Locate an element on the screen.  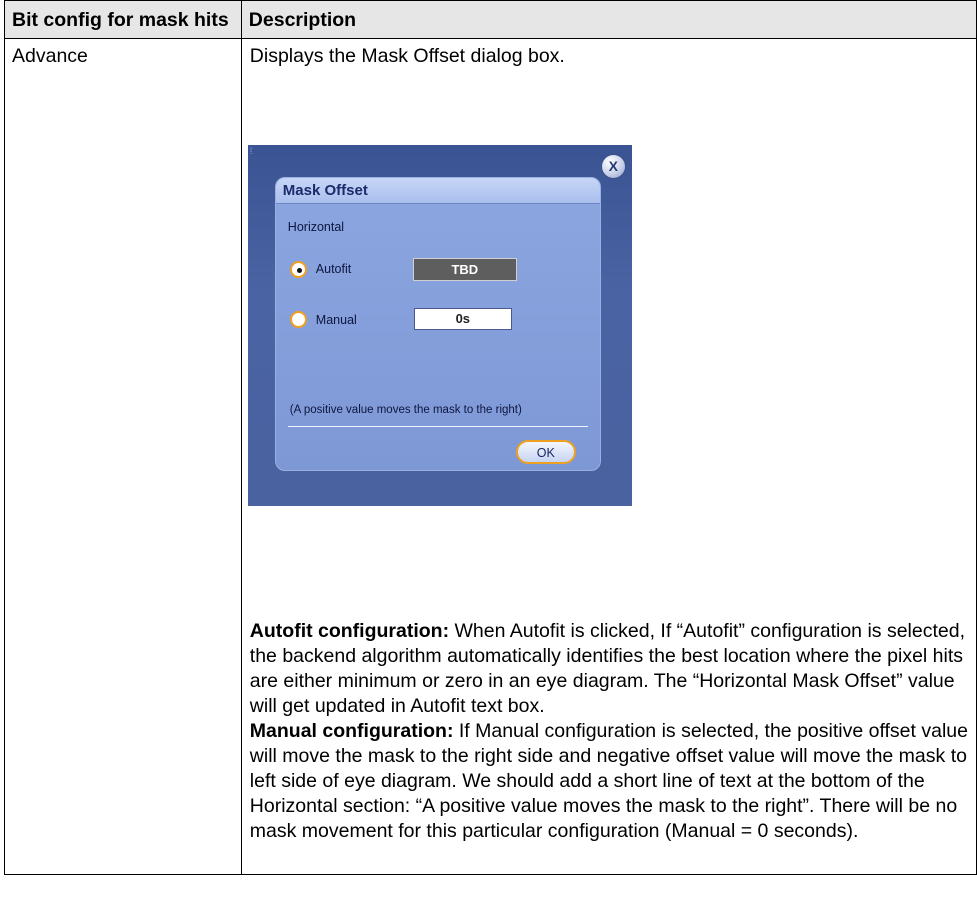
manual-label: Manual is located at coordinates (336, 320).